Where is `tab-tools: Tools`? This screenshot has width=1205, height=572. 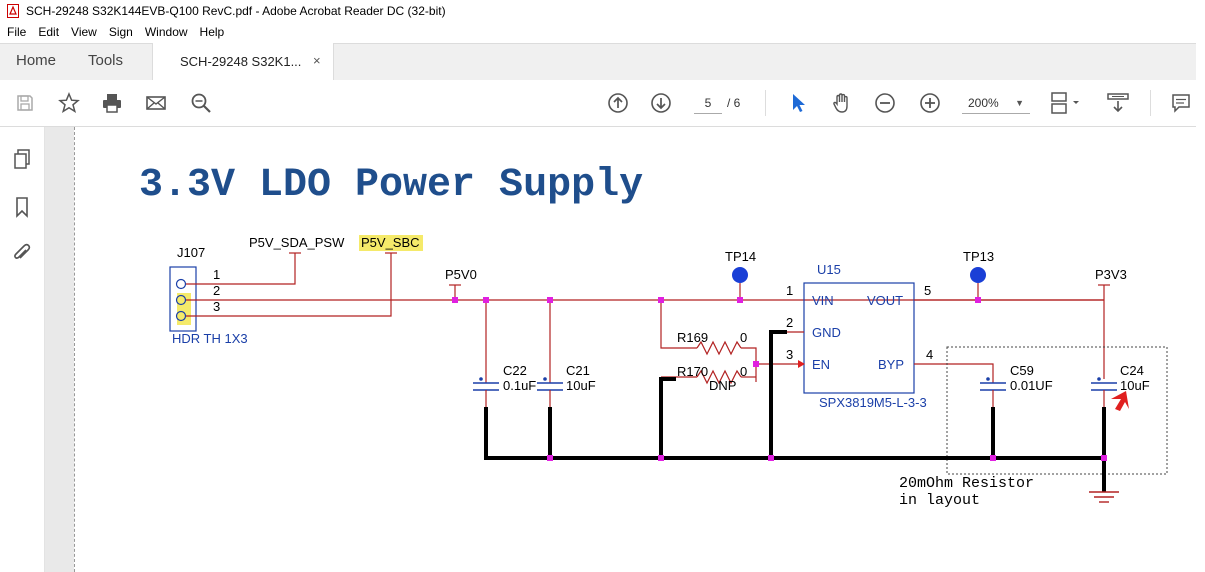
tab-tools: Tools is located at coordinates (105, 60).